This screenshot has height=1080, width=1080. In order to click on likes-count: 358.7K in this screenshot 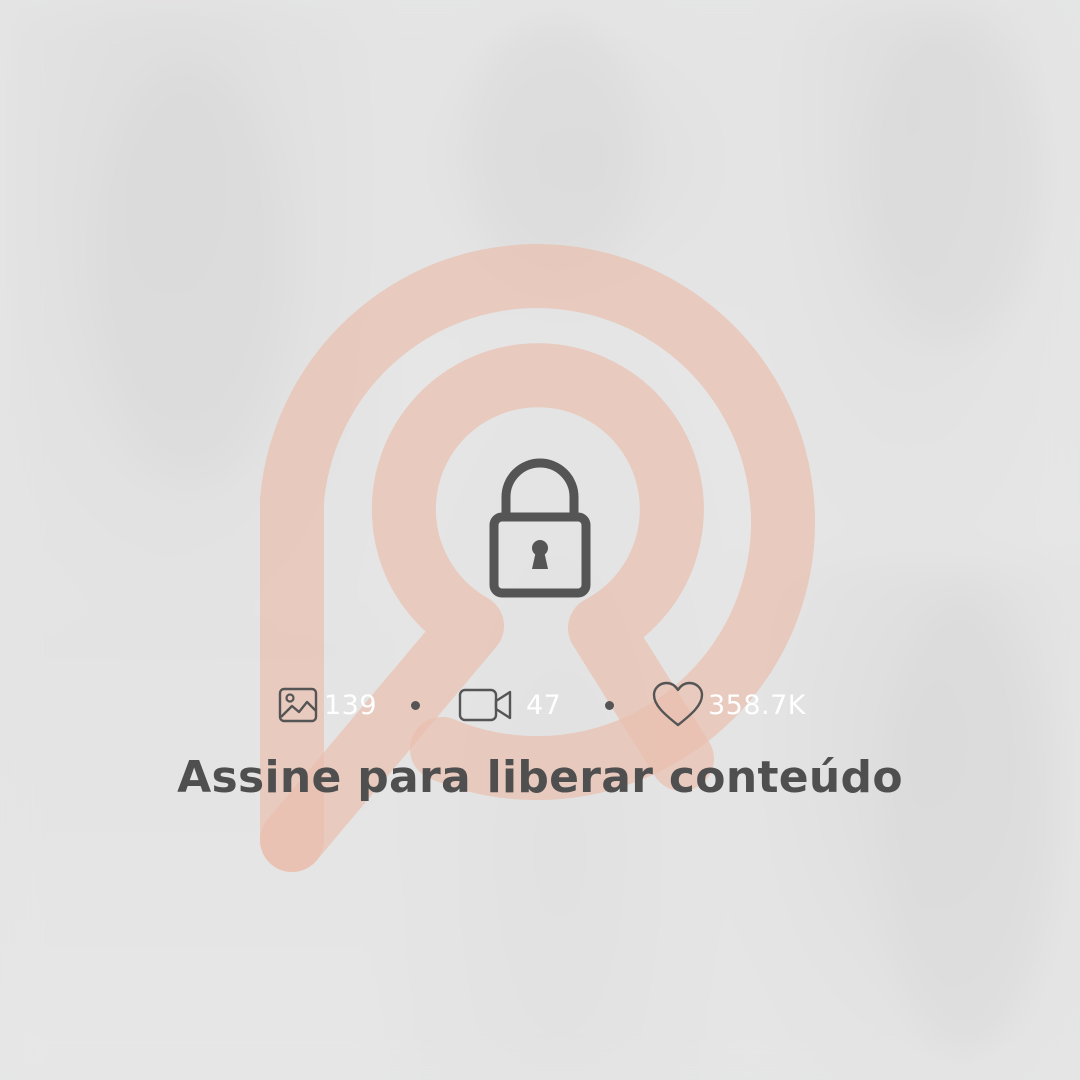, I will do `click(757, 705)`.